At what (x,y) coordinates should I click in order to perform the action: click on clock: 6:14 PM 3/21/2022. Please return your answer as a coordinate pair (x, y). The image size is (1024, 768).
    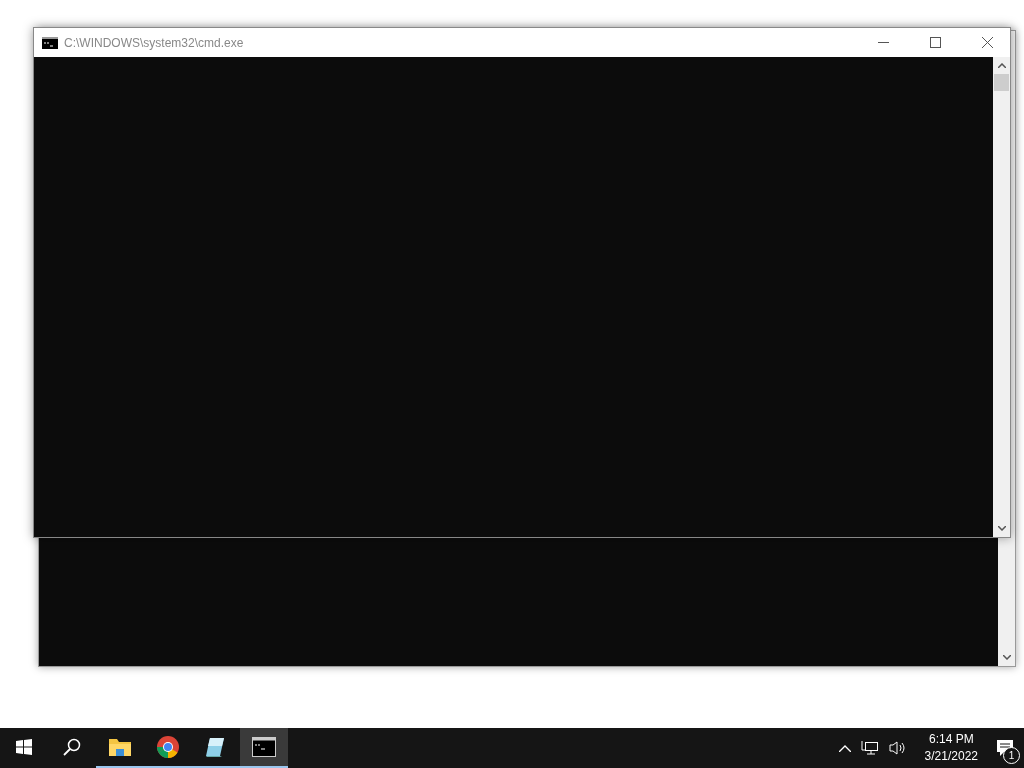
    Looking at the image, I should click on (951, 748).